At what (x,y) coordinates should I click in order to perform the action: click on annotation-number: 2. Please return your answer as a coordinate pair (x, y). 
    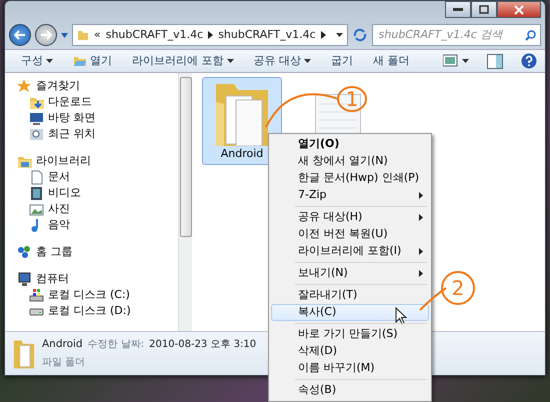
    Looking at the image, I should click on (458, 288).